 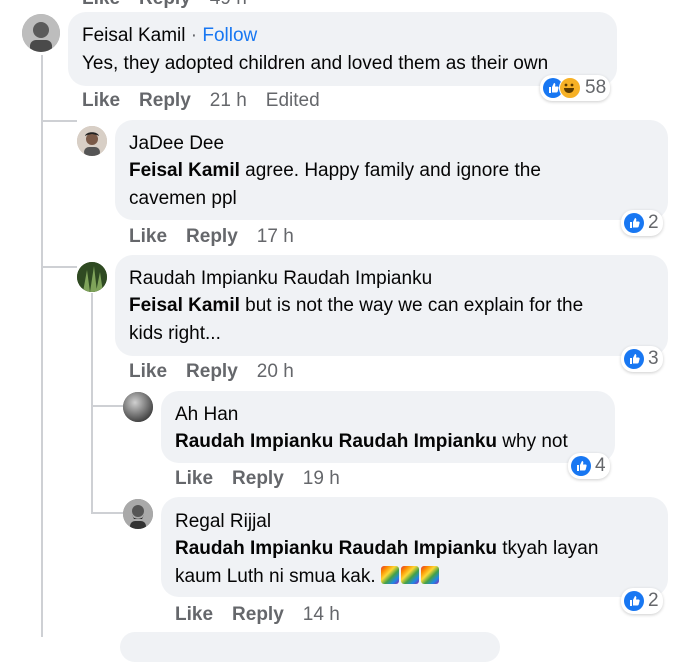 I want to click on comment-author: Regal Rijjal, so click(x=223, y=522).